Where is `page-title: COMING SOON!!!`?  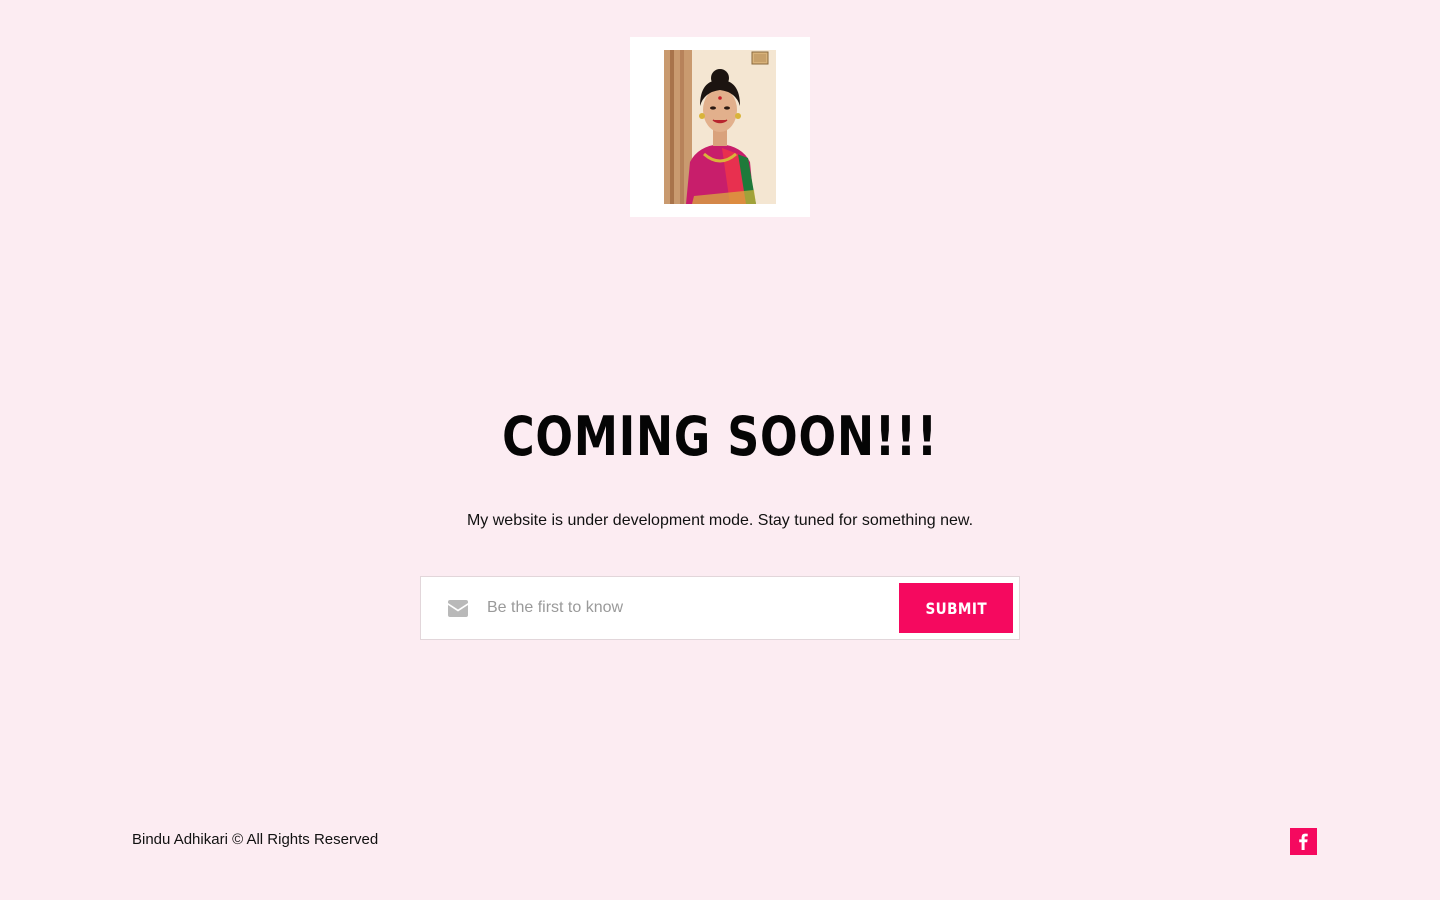
page-title: COMING SOON!!! is located at coordinates (720, 436).